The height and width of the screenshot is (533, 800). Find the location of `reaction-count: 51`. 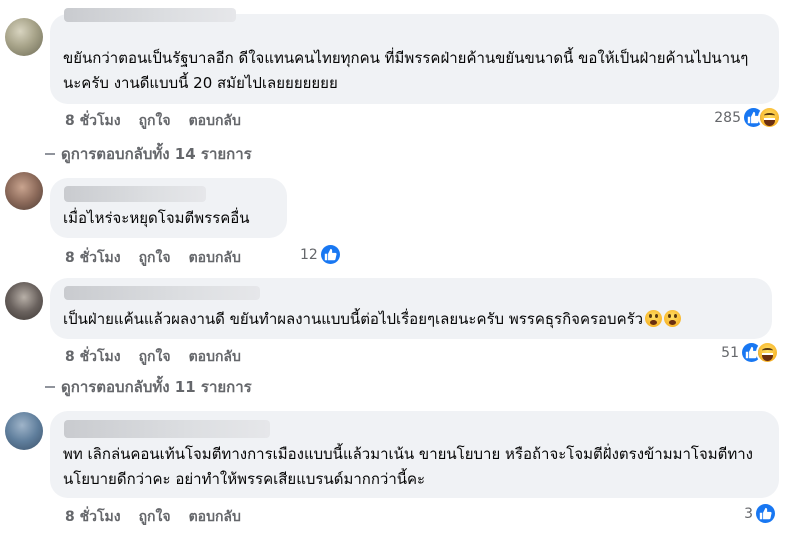

reaction-count: 51 is located at coordinates (730, 352).